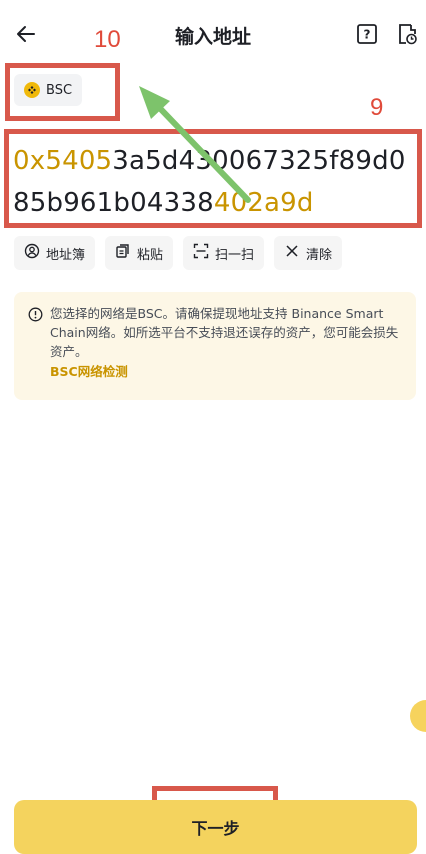  Describe the element at coordinates (123, 253) in the screenshot. I see `paste-icon` at that location.